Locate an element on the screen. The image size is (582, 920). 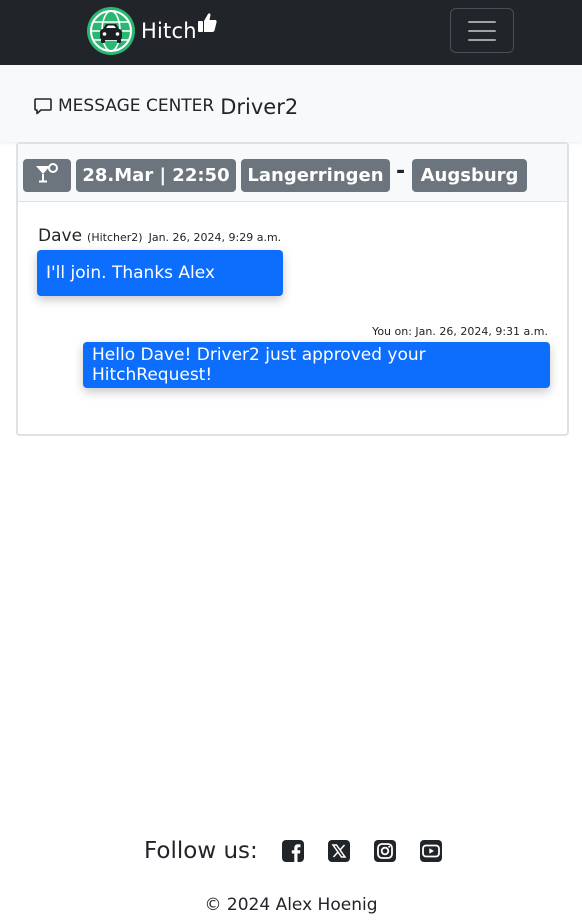
hamburger-menu-icon is located at coordinates (482, 30).